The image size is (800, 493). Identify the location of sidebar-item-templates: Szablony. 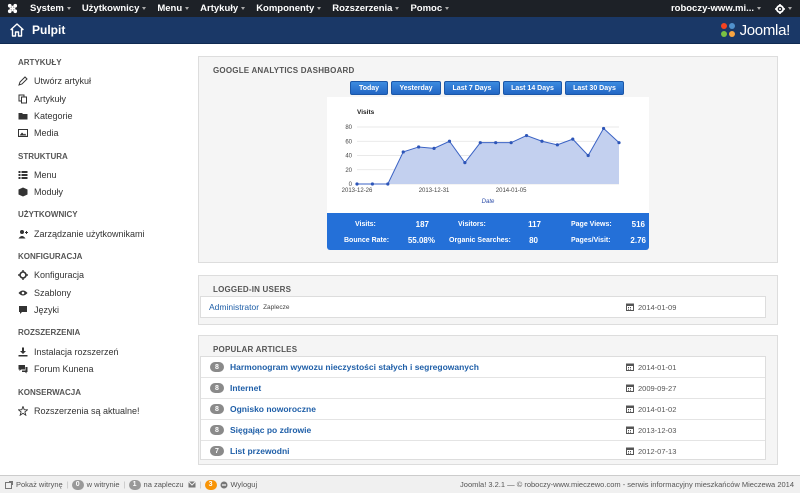
(44, 293).